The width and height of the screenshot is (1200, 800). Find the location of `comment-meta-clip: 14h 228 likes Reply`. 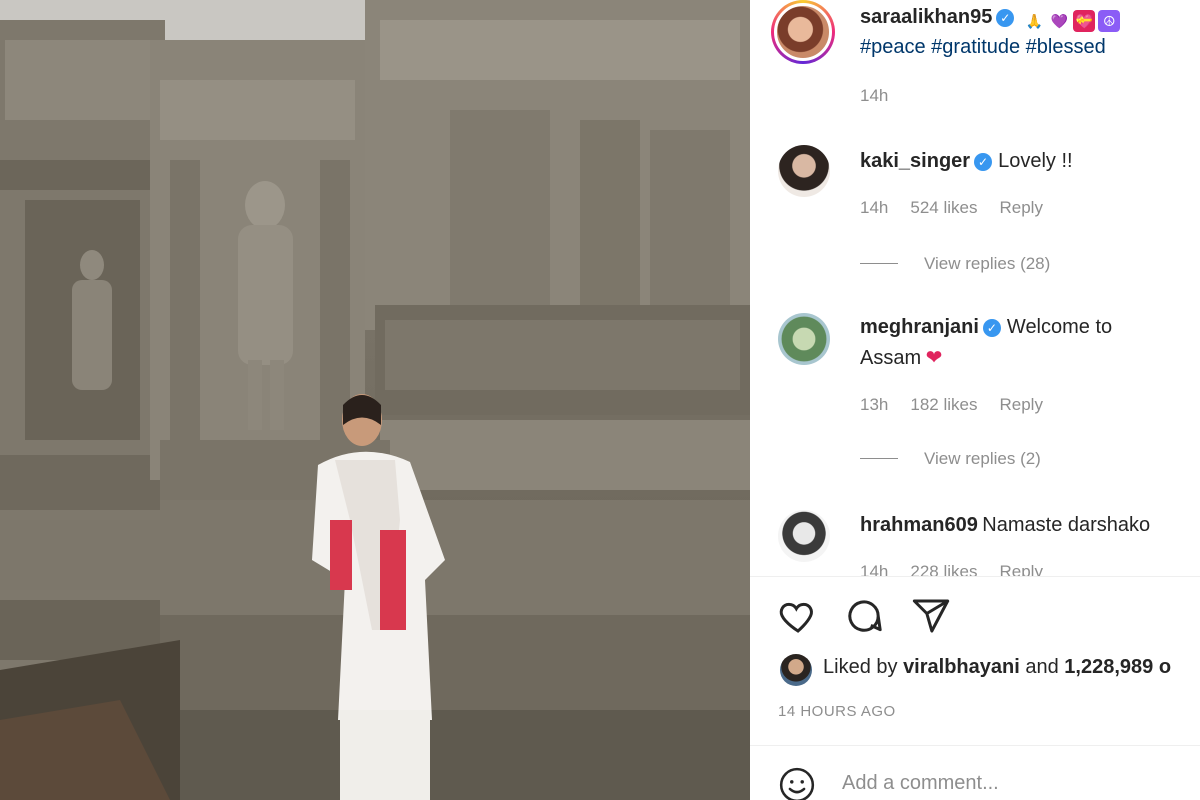

comment-meta-clip: 14h 228 likes Reply is located at coordinates (975, 568).